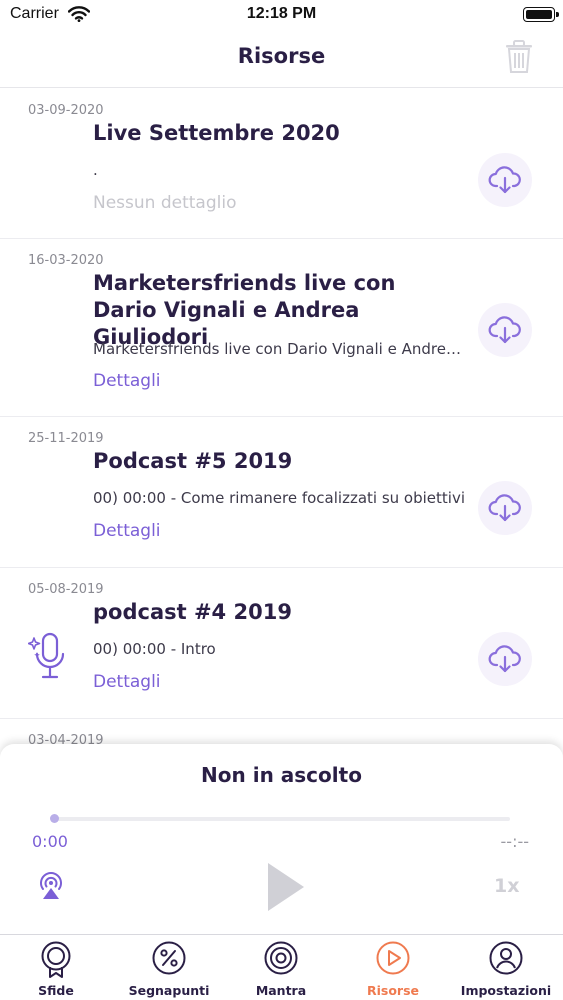  I want to click on resource-title: podcast #4 2019, so click(192, 612).